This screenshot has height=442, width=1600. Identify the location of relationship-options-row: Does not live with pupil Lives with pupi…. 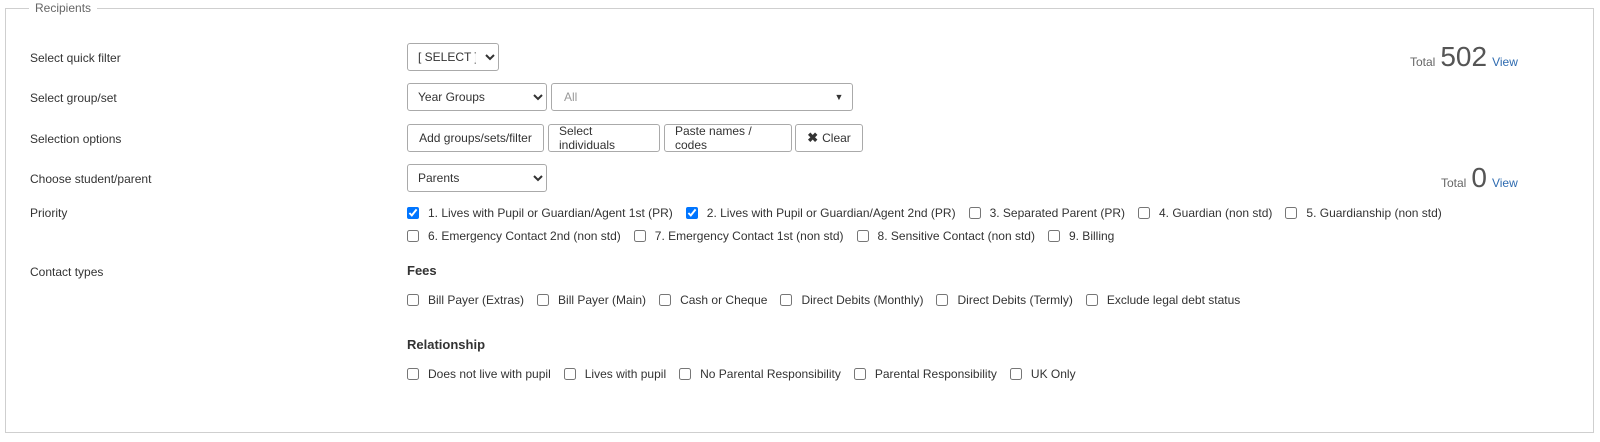
(748, 374).